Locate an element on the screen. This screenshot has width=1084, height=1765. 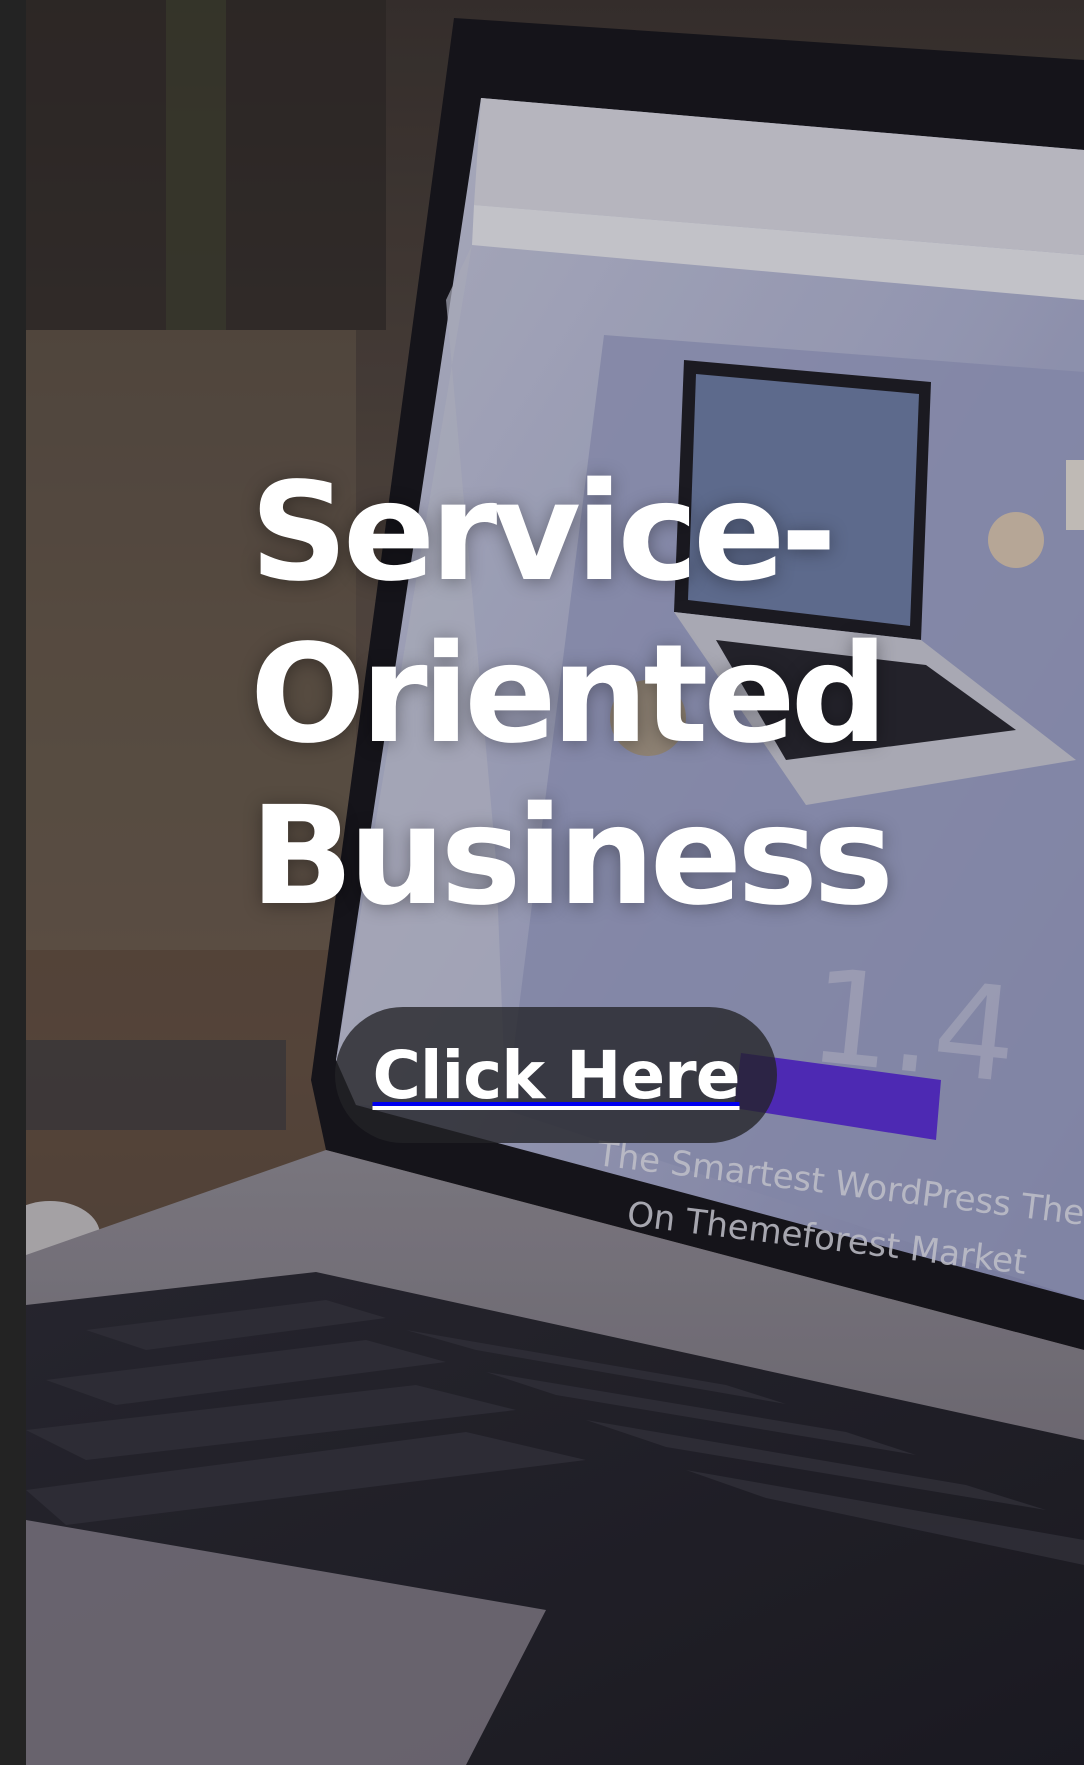
headline-line: Oriented is located at coordinates (569, 695).